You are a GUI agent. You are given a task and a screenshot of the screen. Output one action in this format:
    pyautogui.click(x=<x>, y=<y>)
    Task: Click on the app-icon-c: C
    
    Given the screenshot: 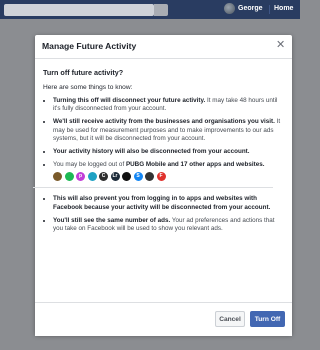 What is the action you would take?
    pyautogui.click(x=103, y=177)
    